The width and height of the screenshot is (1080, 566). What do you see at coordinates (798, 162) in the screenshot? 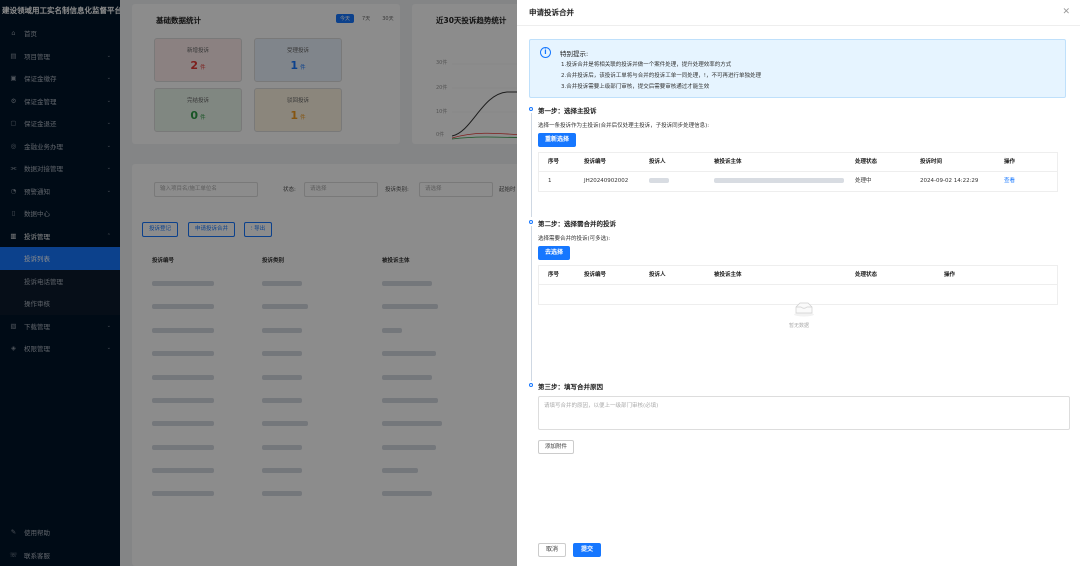
I see `table-header-row: 序号 投诉编号 投诉人 被投诉主体 处理状态 投诉时间 操作` at bounding box center [798, 162].